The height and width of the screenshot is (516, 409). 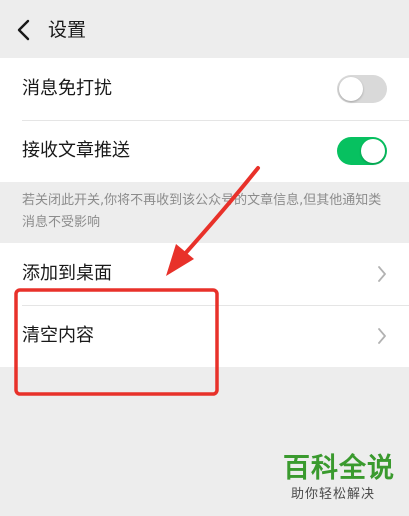 I want to click on watermark-logo-text: 百科全说, so click(x=339, y=468).